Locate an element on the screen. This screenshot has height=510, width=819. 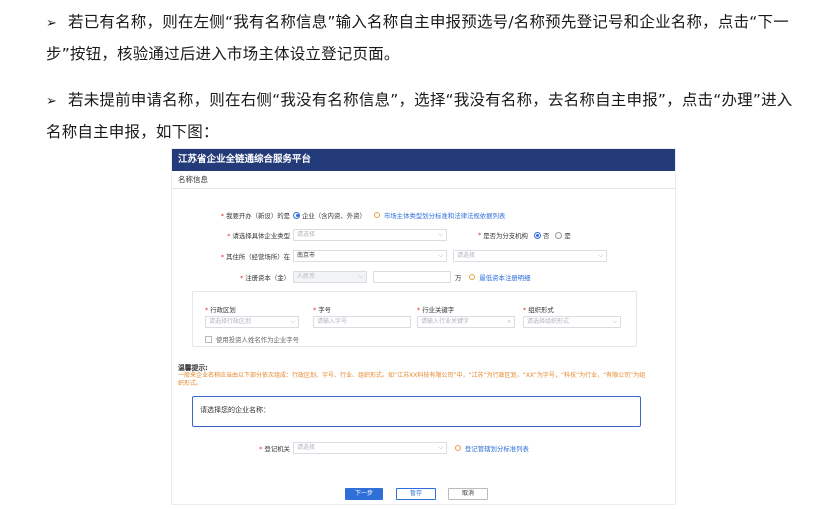
city-select: 南京市 ⌵ is located at coordinates (370, 256).